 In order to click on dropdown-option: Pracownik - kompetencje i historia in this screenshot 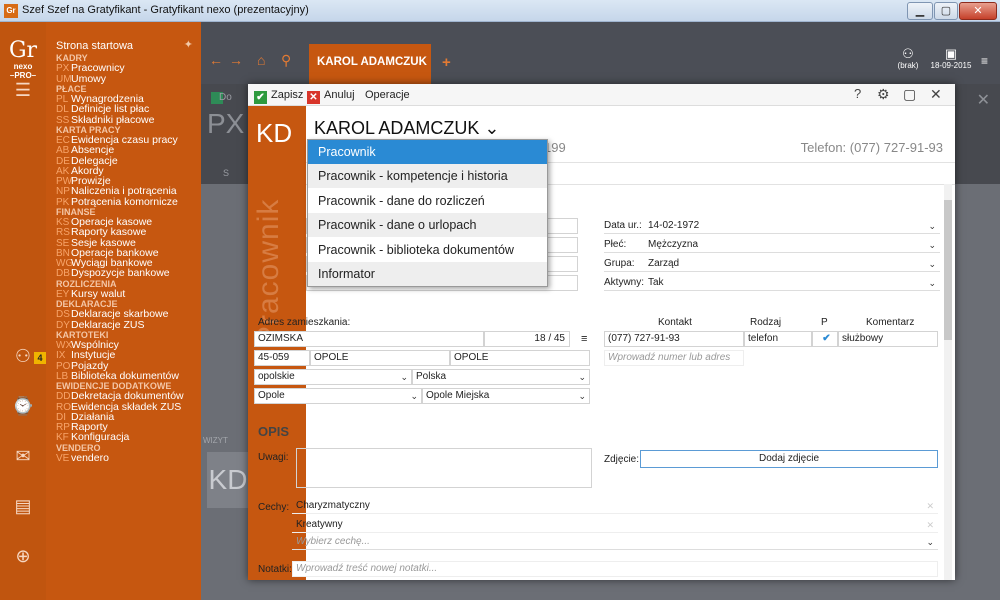, I will do `click(427, 176)`.